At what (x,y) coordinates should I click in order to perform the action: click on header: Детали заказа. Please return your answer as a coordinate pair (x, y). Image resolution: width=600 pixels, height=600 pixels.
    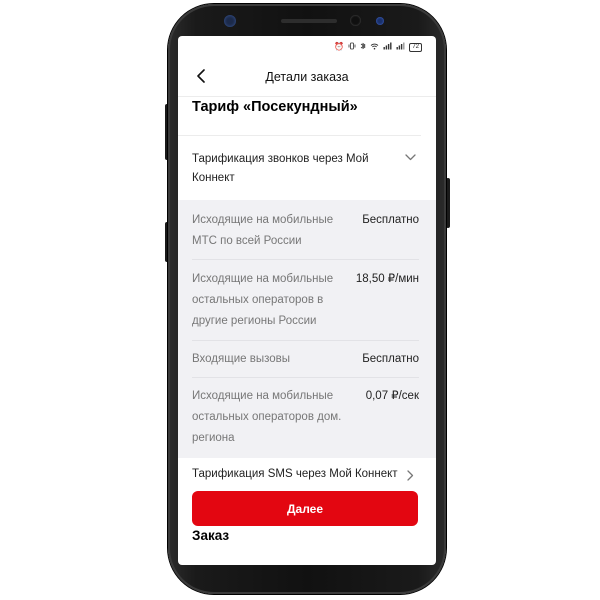
    Looking at the image, I should click on (307, 77).